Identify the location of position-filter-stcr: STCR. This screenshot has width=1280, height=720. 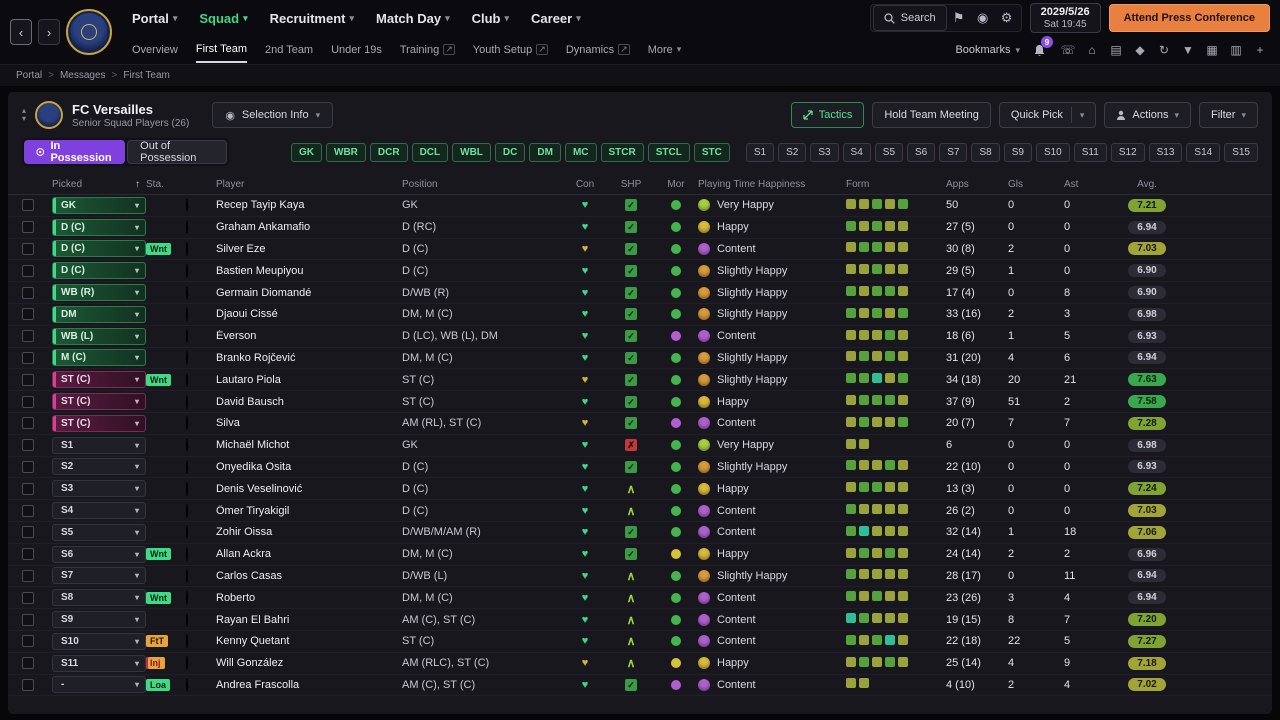
(622, 152).